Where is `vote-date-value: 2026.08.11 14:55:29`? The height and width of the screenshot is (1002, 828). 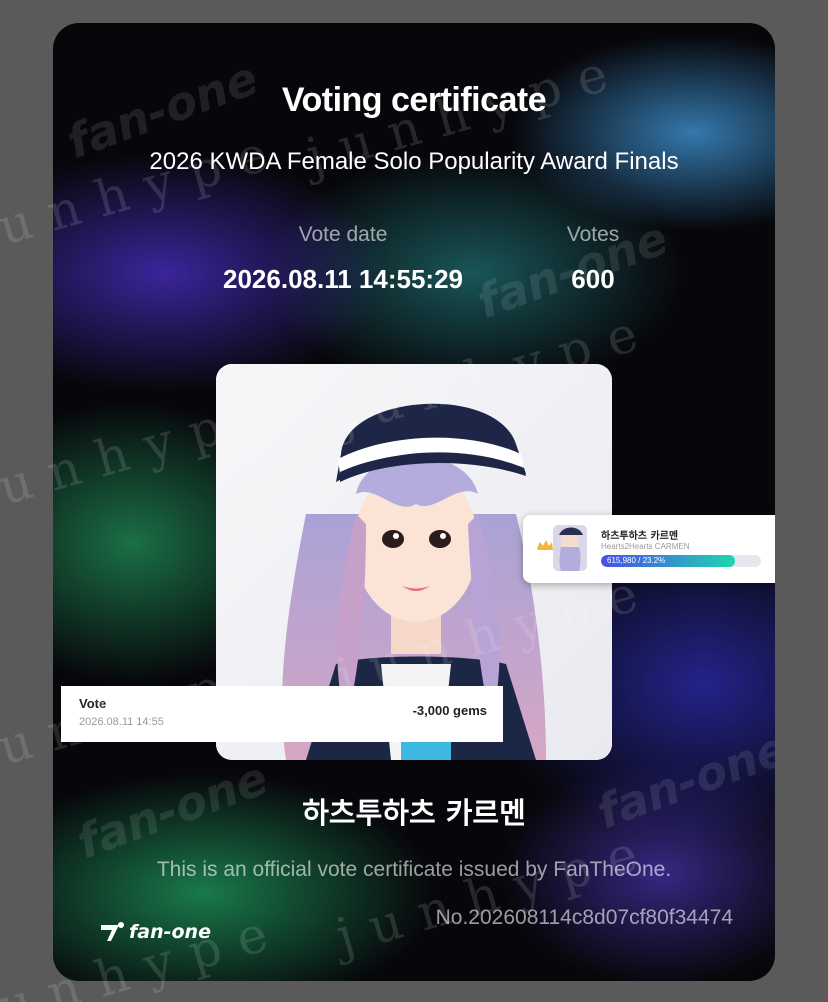 vote-date-value: 2026.08.11 14:55:29 is located at coordinates (343, 279).